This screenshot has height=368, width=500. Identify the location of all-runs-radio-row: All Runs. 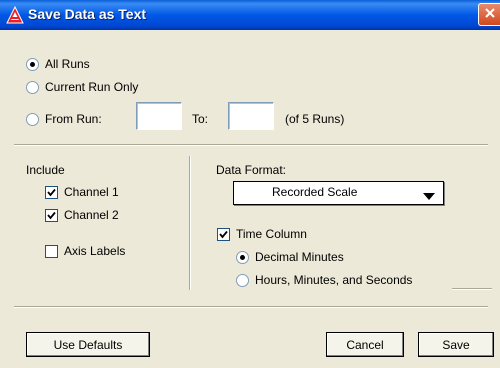
(58, 64).